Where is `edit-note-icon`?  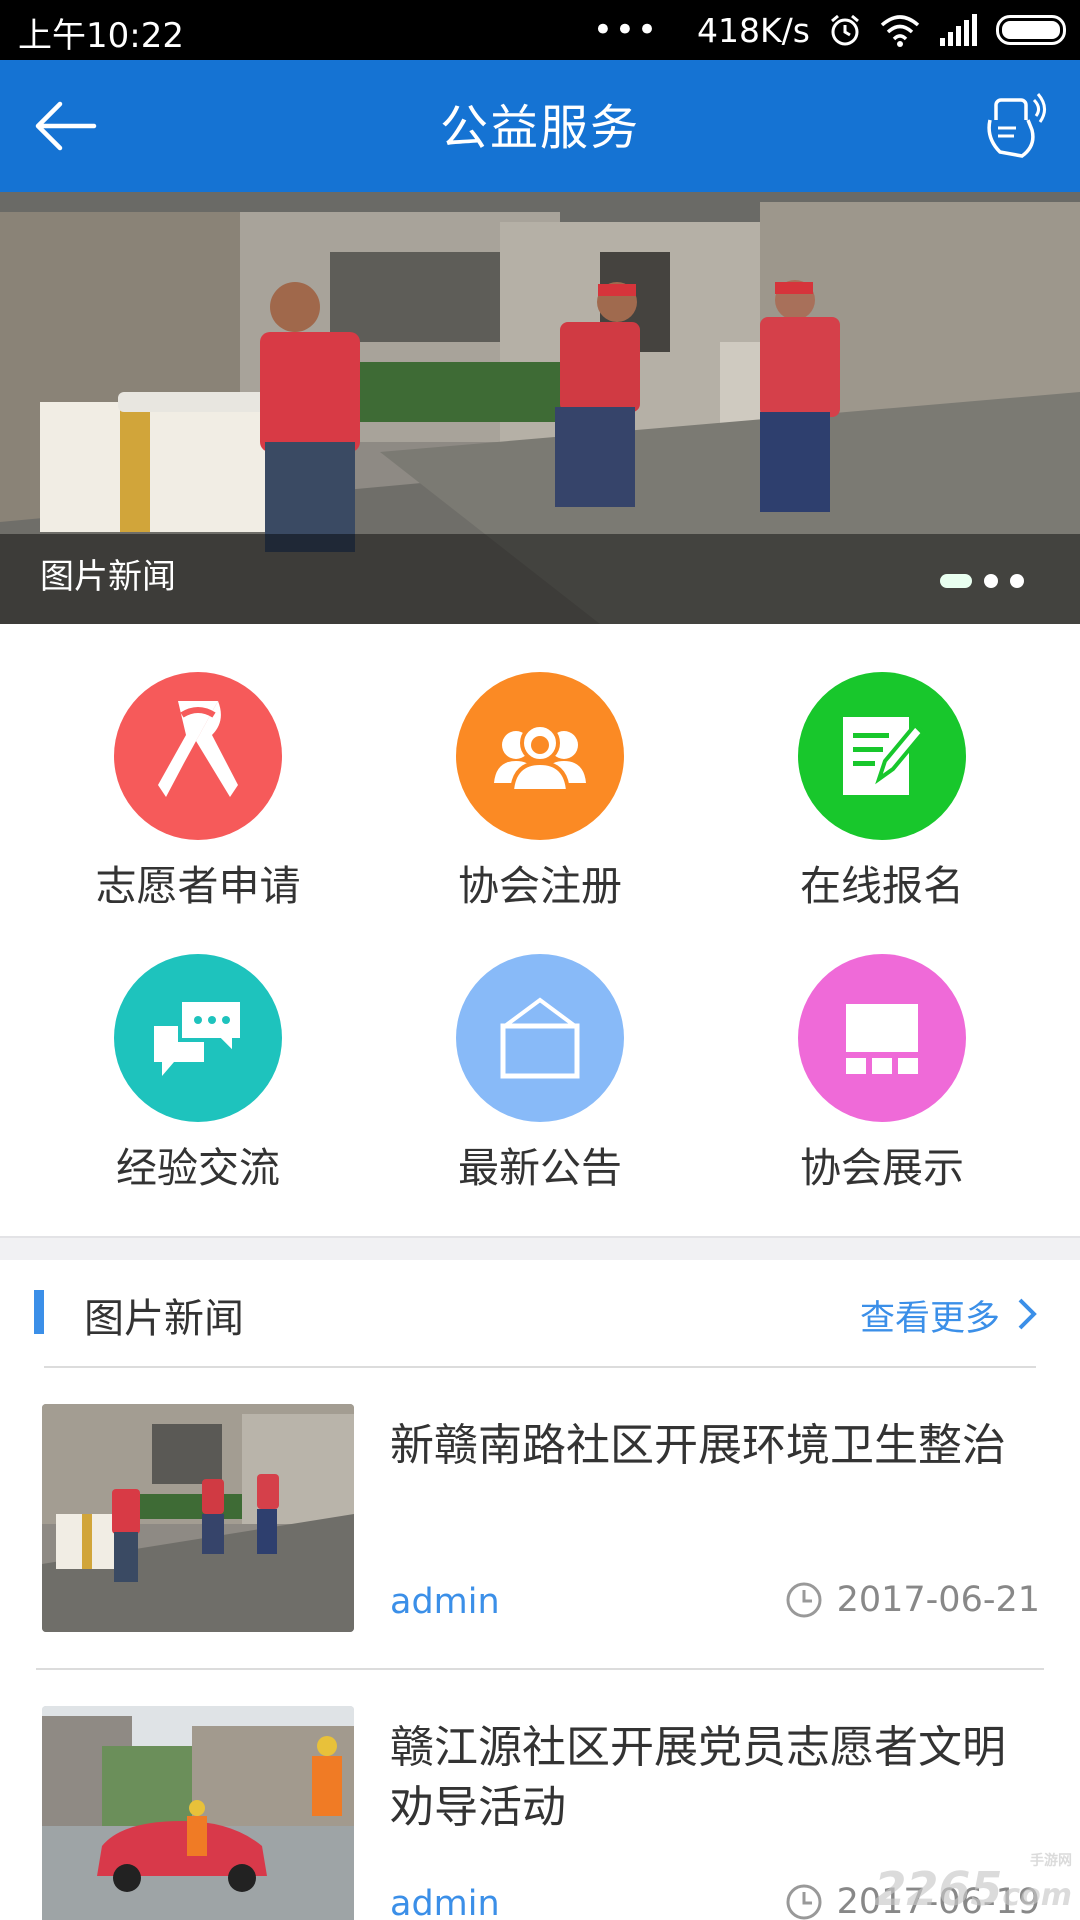
edit-note-icon is located at coordinates (882, 756).